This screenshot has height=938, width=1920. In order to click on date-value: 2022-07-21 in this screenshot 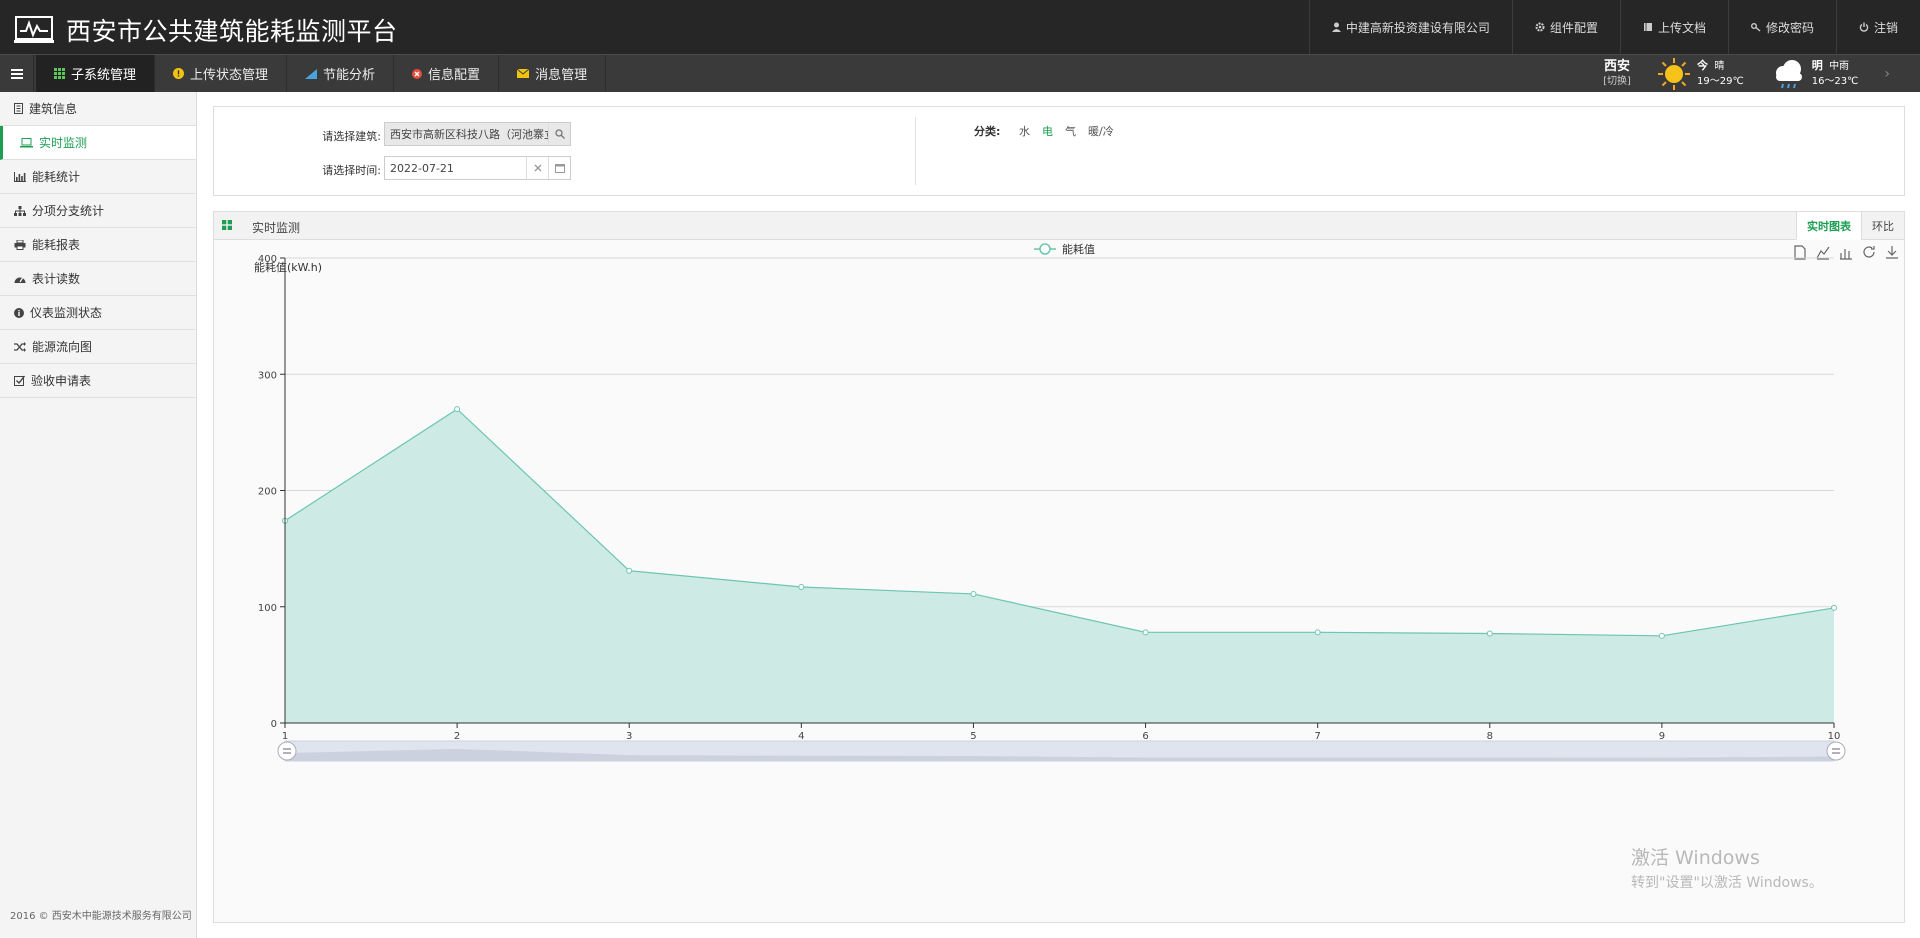, I will do `click(422, 168)`.